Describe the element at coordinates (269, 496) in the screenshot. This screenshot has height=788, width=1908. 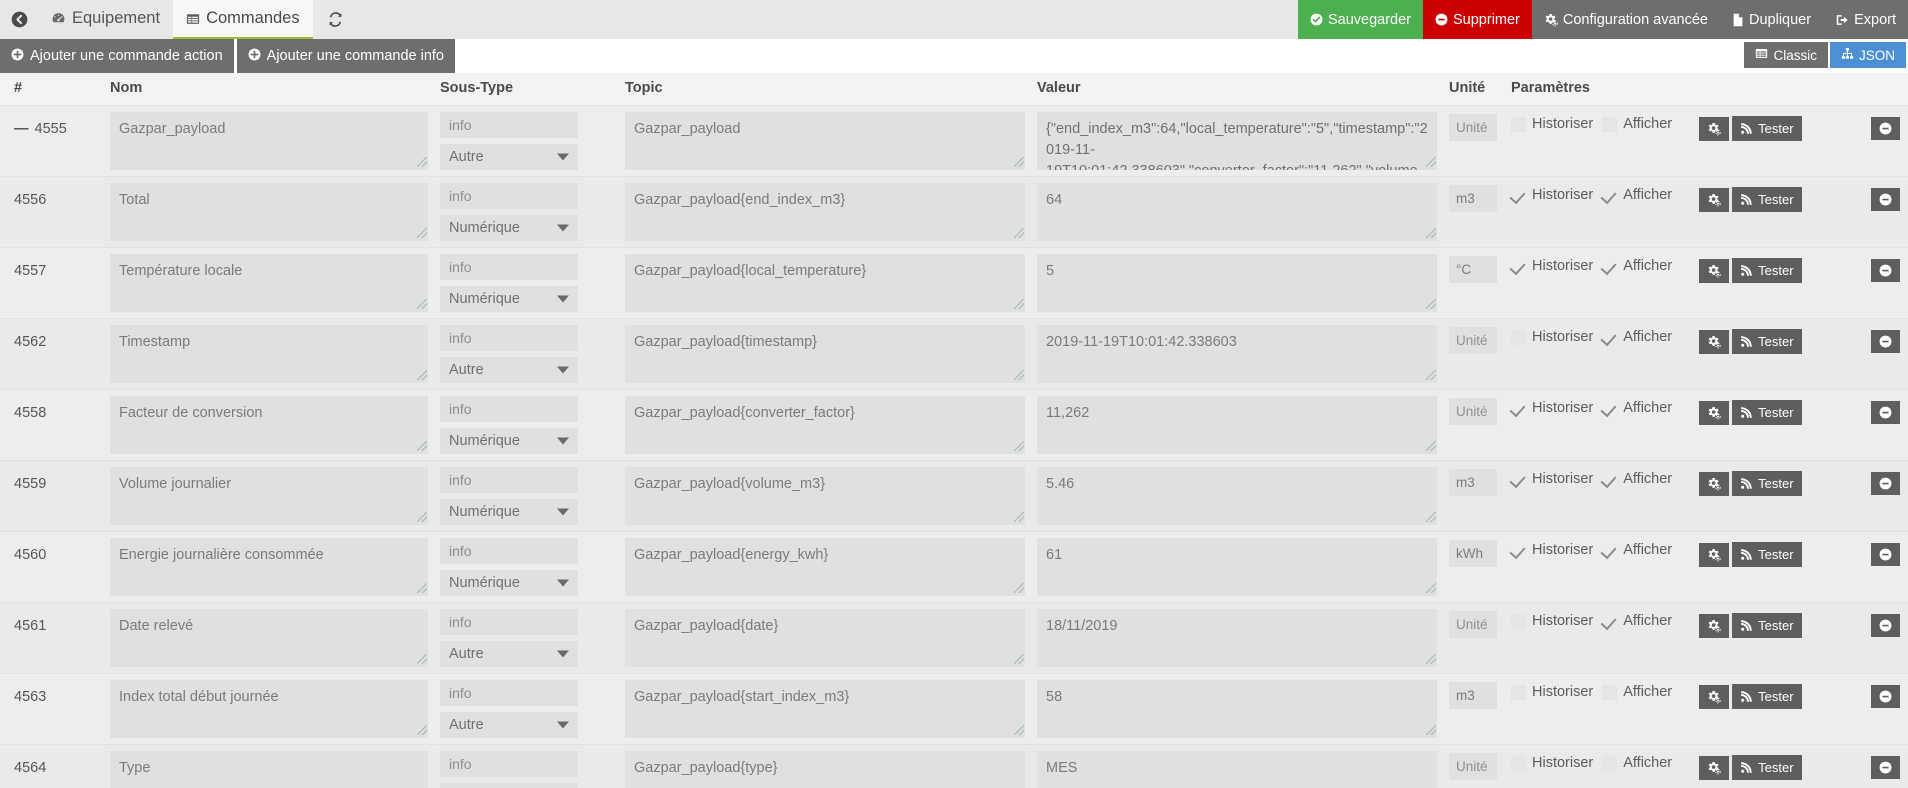
I see `name-input: Volume journalier` at that location.